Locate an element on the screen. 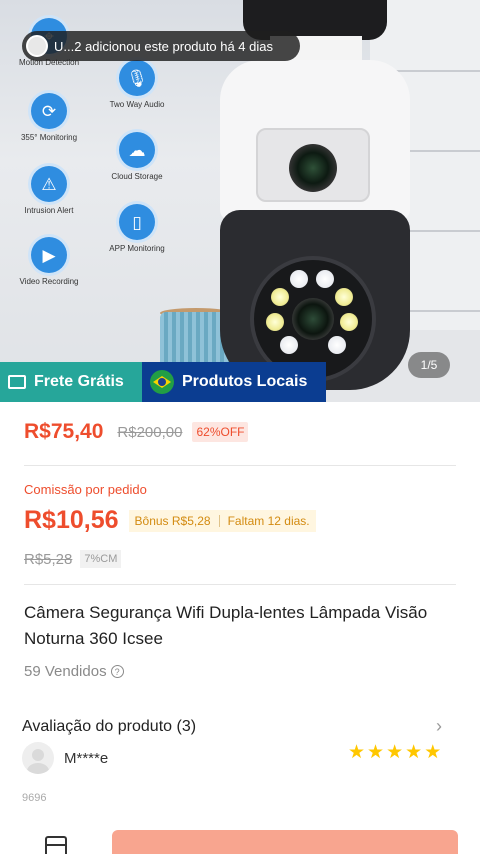  commission-old-value: R$5,28 is located at coordinates (48, 559).